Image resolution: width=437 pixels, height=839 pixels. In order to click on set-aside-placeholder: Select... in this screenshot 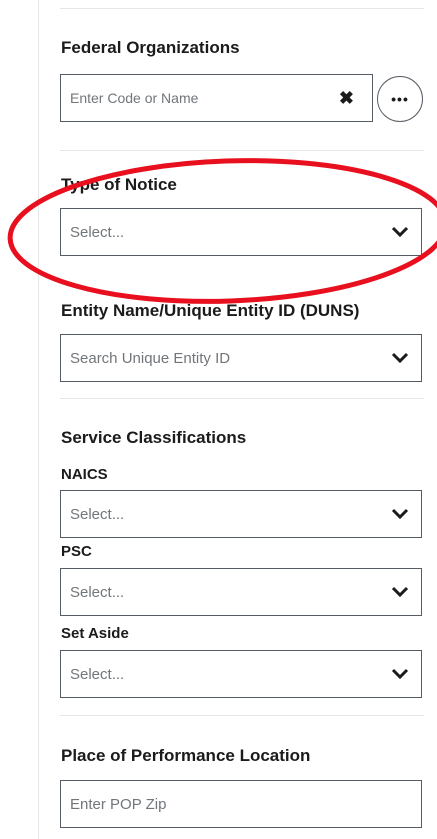, I will do `click(97, 674)`.